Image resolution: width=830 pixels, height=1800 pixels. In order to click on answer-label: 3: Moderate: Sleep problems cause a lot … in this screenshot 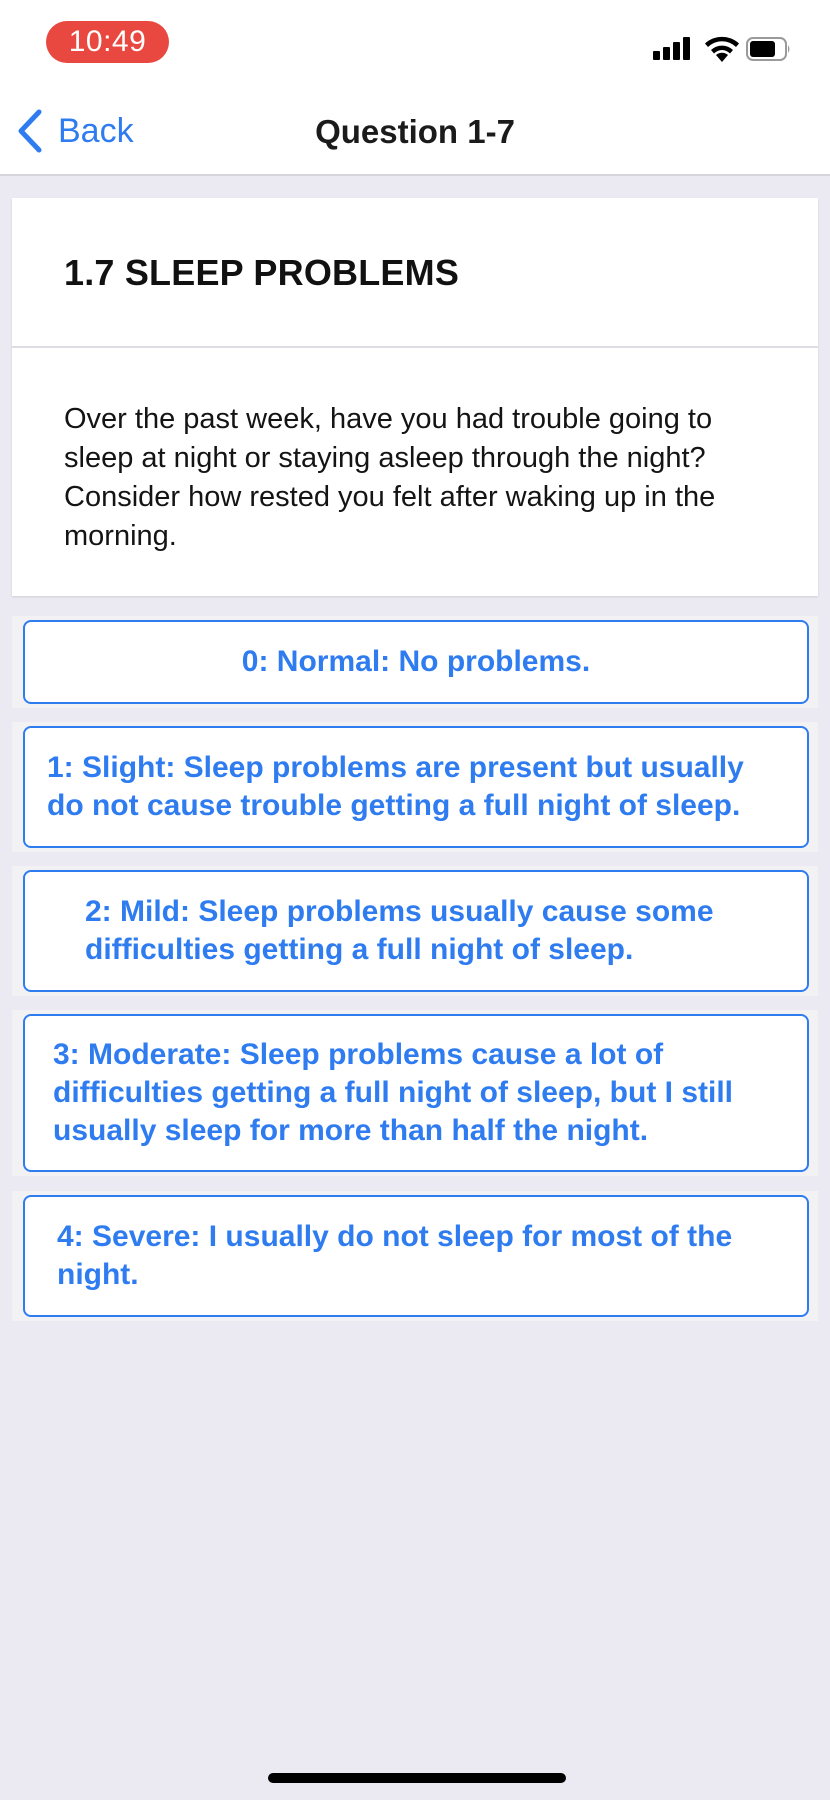, I will do `click(393, 1092)`.